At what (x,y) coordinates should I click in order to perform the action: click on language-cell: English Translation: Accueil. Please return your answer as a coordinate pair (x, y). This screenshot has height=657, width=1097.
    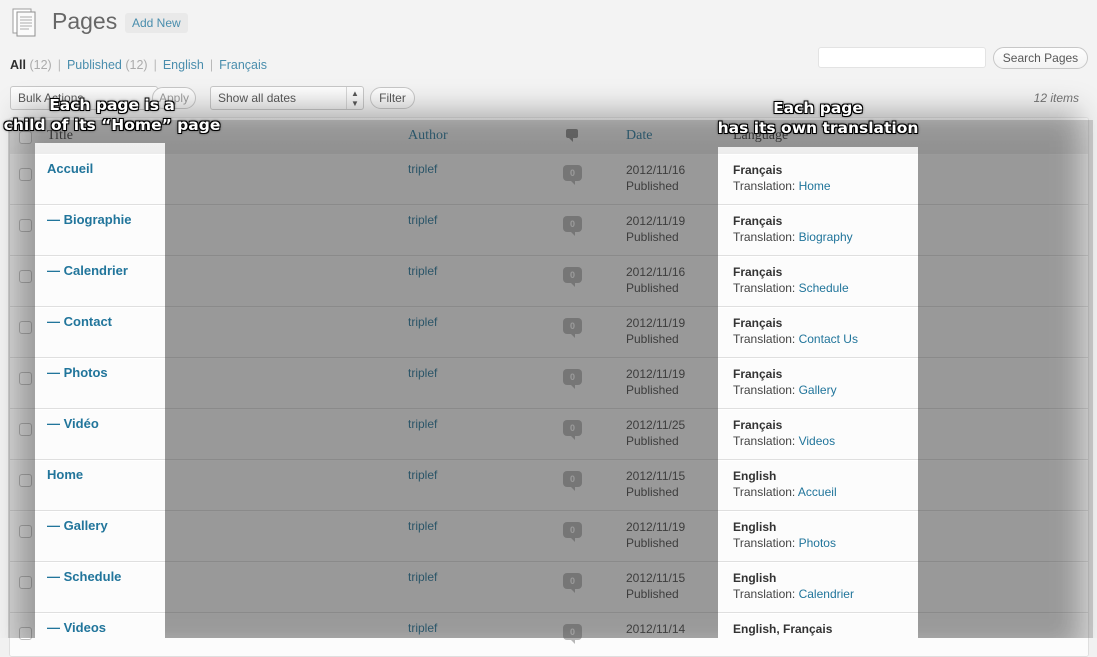
    Looking at the image, I should click on (785, 484).